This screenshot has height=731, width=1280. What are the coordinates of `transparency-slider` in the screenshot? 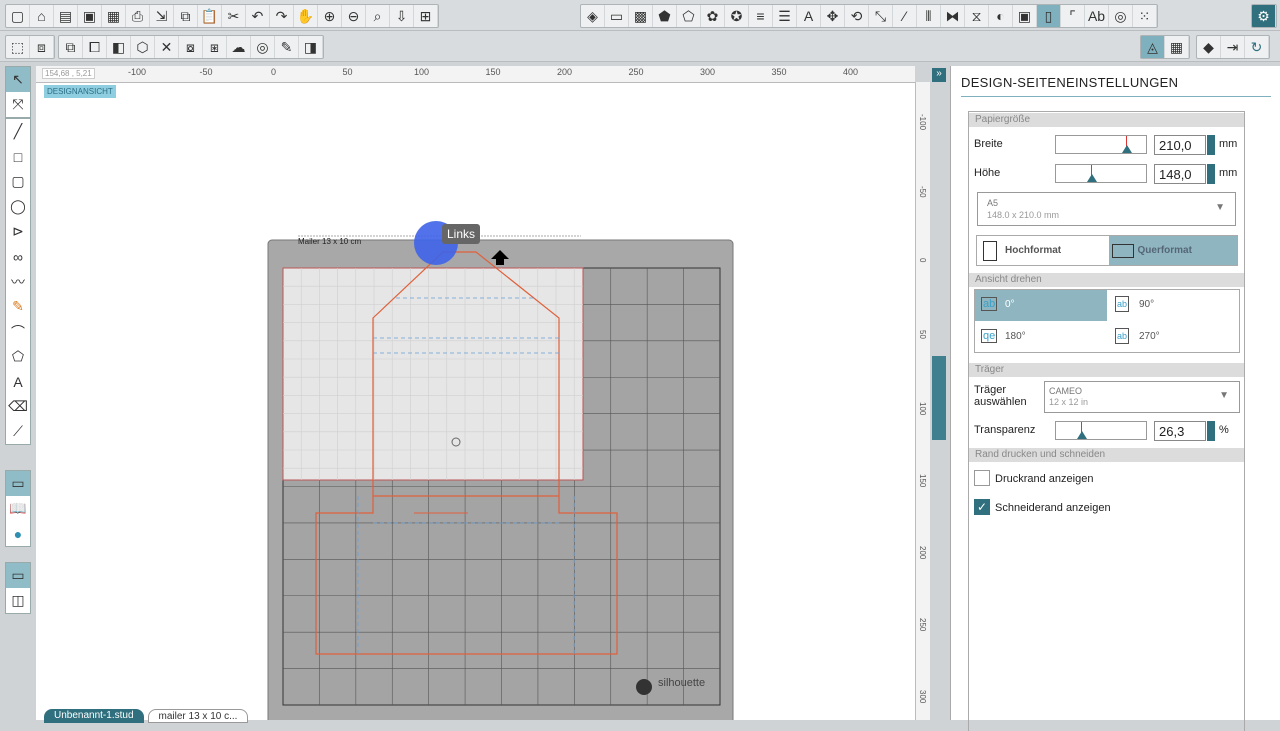 It's located at (1101, 430).